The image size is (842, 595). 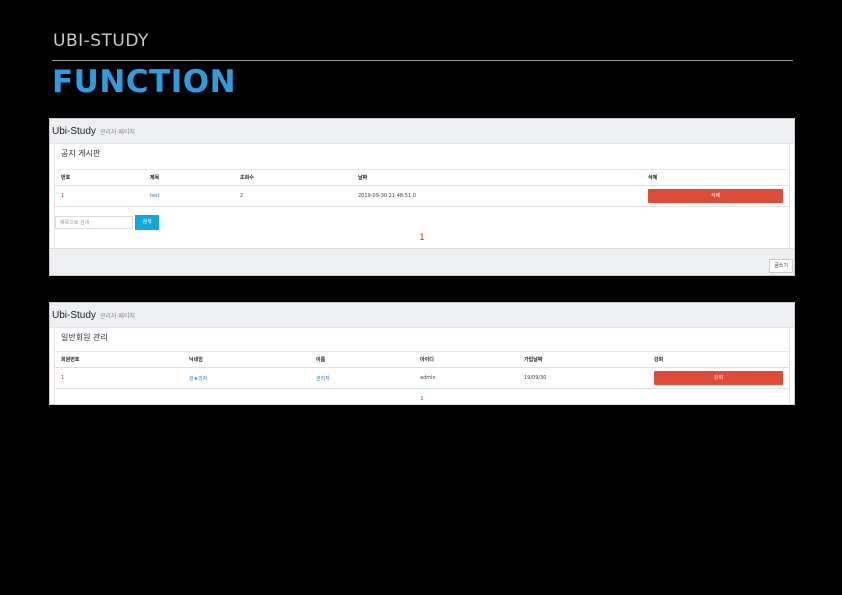 What do you see at coordinates (189, 177) in the screenshot?
I see `column-header: 제목` at bounding box center [189, 177].